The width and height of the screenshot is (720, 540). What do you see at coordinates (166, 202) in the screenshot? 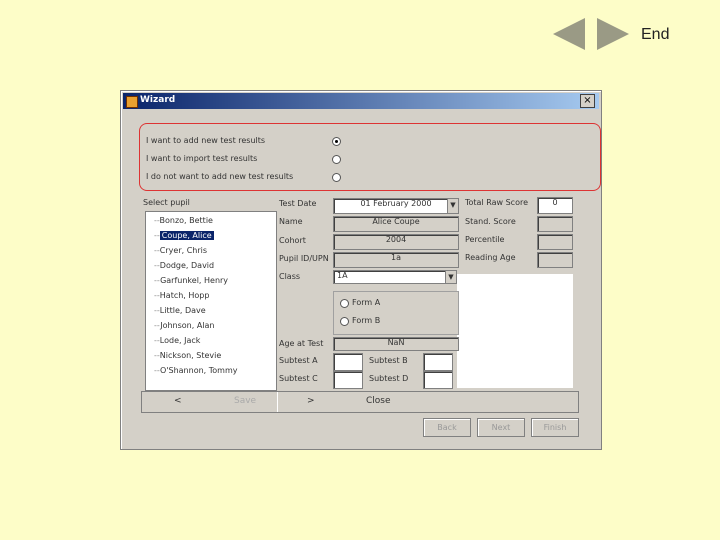
I see `select-pupil-label: Select pupil` at bounding box center [166, 202].